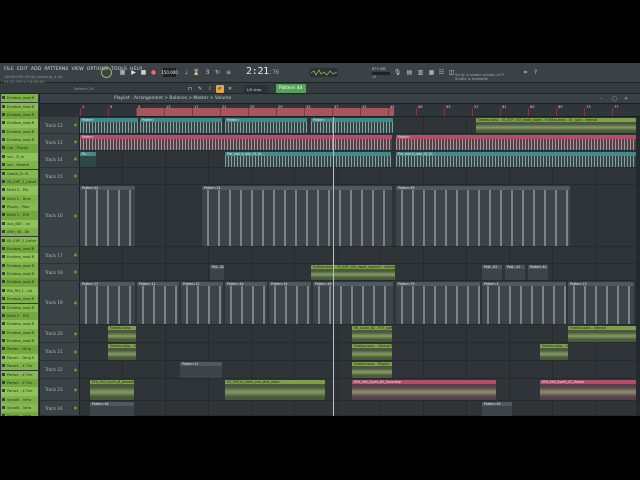  What do you see at coordinates (262, 71) in the screenshot?
I see `time-display: 2:21:76` at bounding box center [262, 71].